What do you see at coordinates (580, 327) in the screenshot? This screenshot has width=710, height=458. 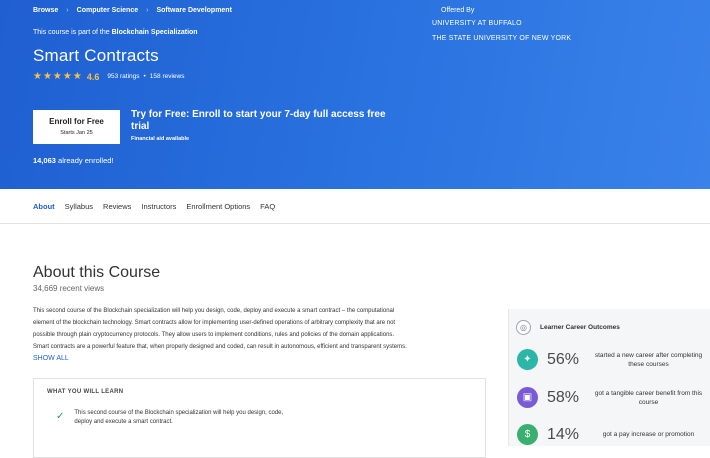 I see `career-outcomes-title: Learner Career Outcomes` at bounding box center [580, 327].